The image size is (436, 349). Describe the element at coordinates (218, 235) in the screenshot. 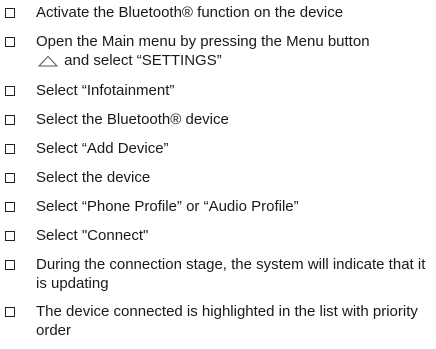

I see `checklist-item: Select "Connect"` at that location.